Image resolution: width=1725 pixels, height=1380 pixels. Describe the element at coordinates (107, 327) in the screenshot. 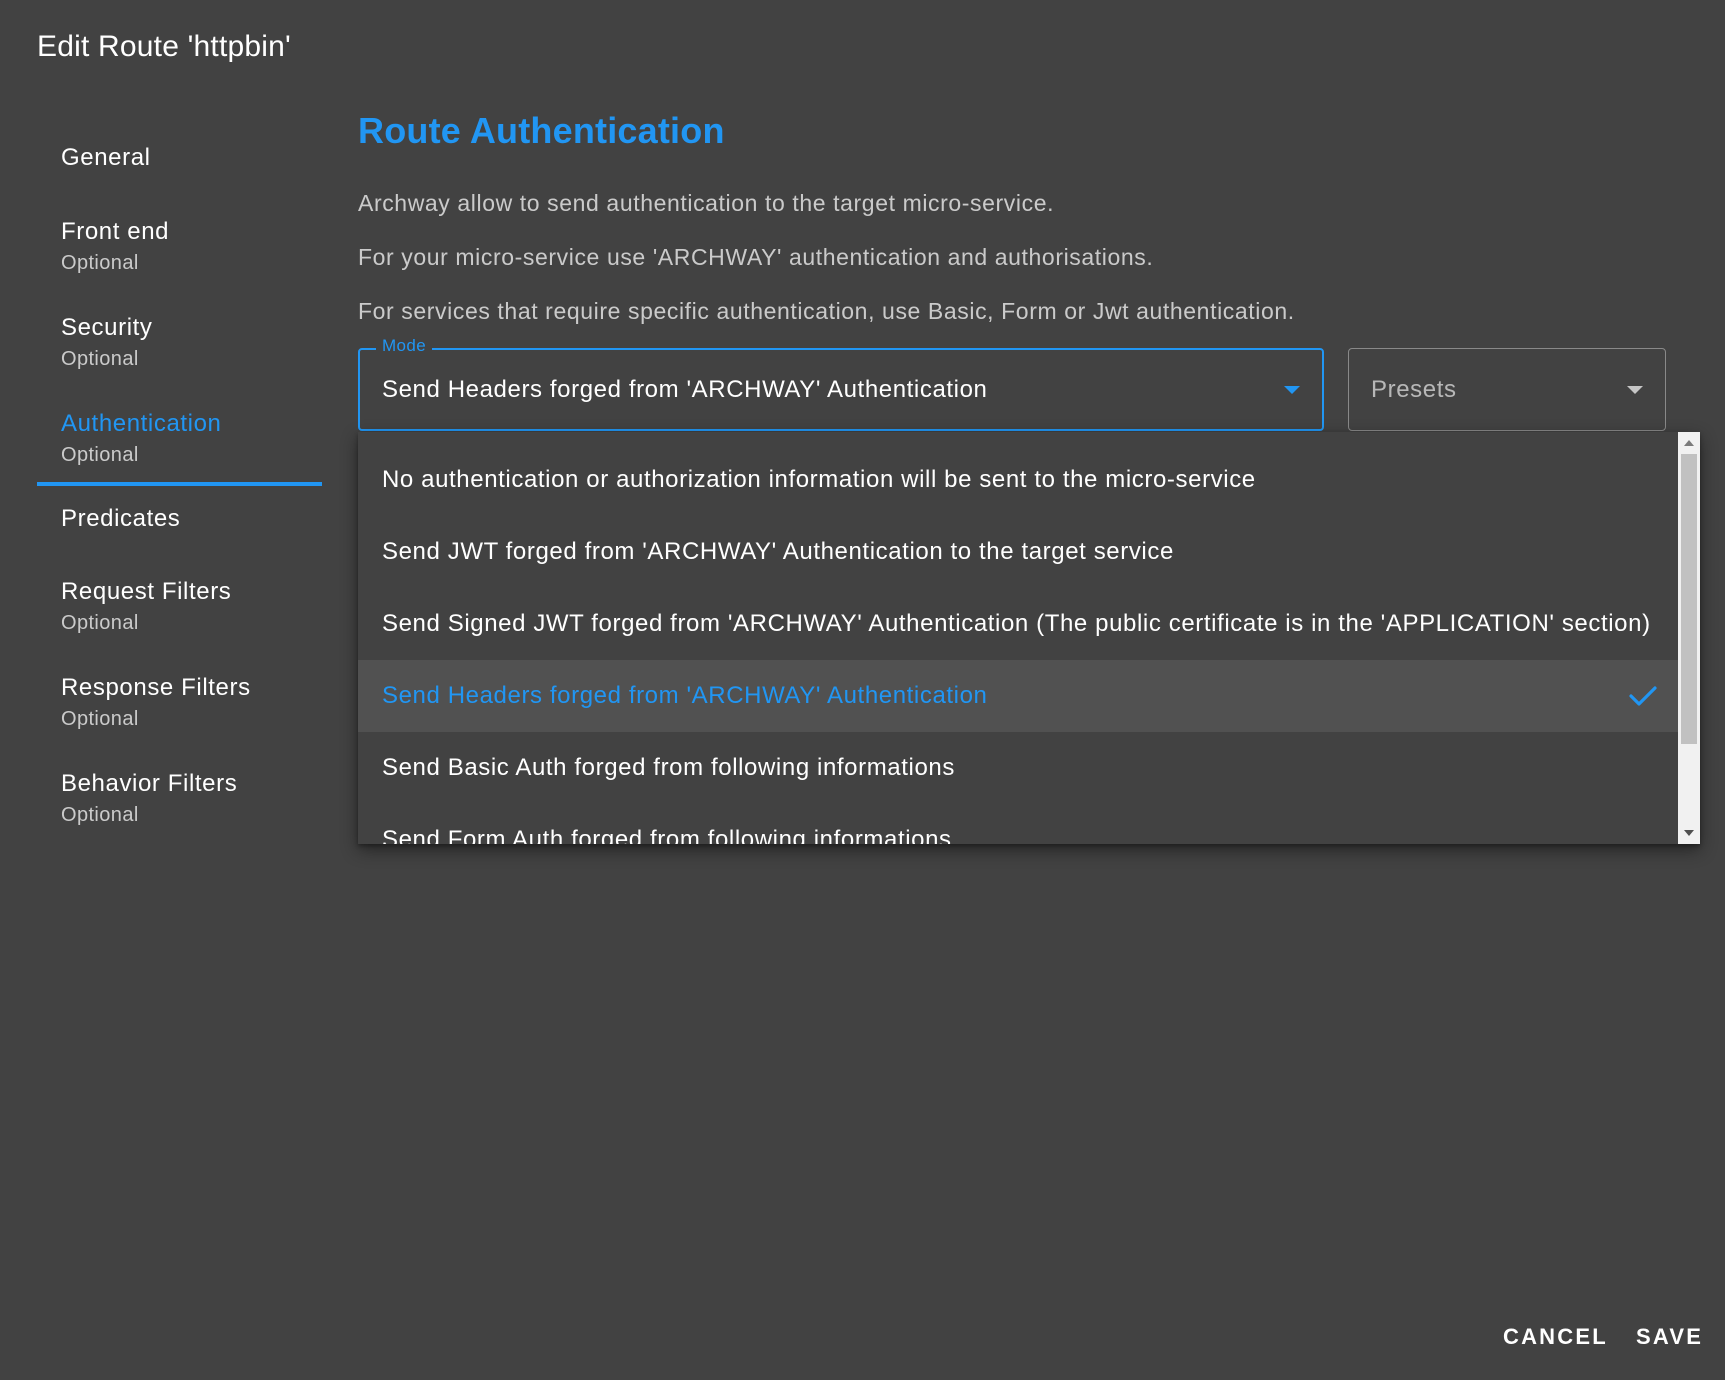

I see `sidebar-item-label: Security` at that location.